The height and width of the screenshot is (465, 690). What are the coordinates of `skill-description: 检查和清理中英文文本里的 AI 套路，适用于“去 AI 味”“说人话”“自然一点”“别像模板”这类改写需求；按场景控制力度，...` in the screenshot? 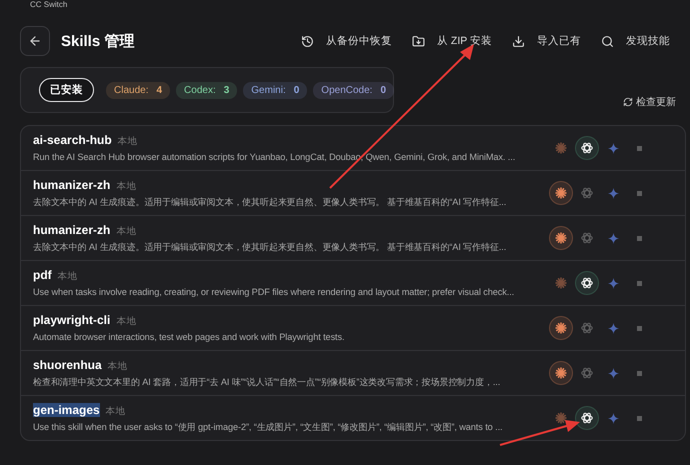 It's located at (267, 382).